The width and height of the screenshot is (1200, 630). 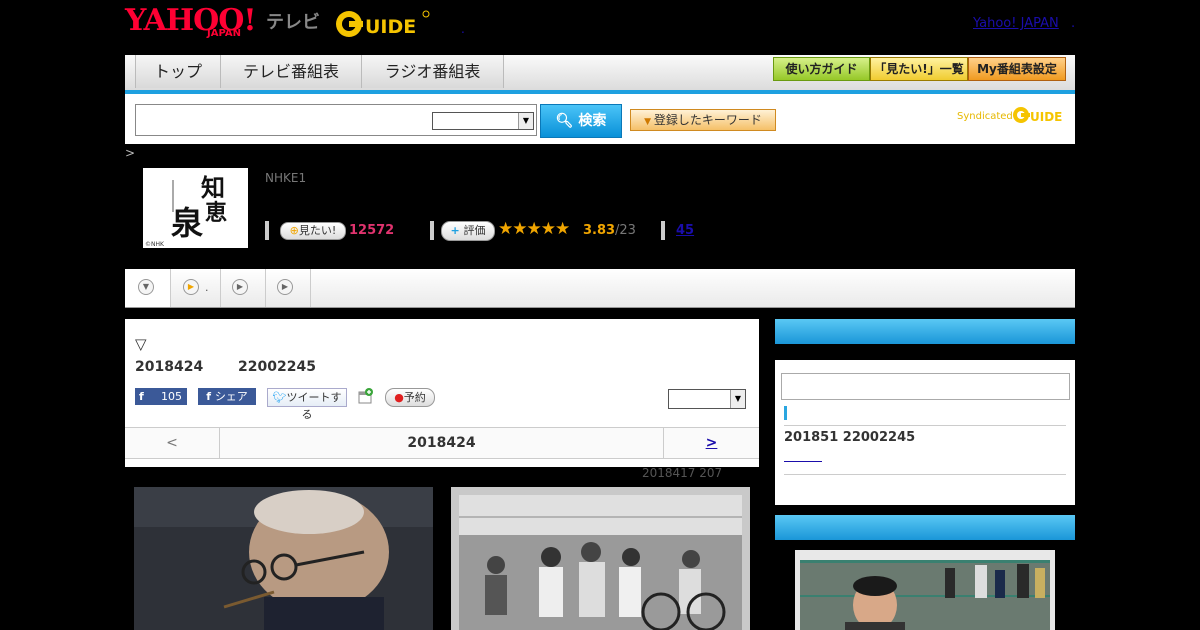 I want to click on sidebar-link, so click(x=803, y=457).